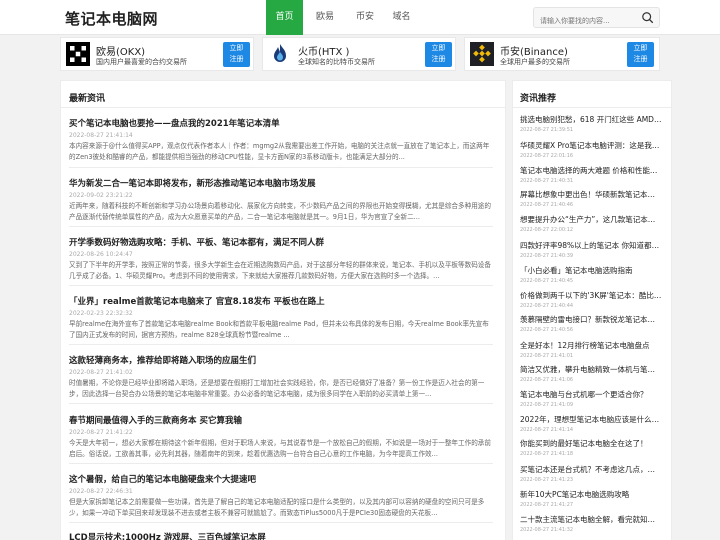  I want to click on exchange-desc: 全球用户最多的交易所, so click(535, 62).